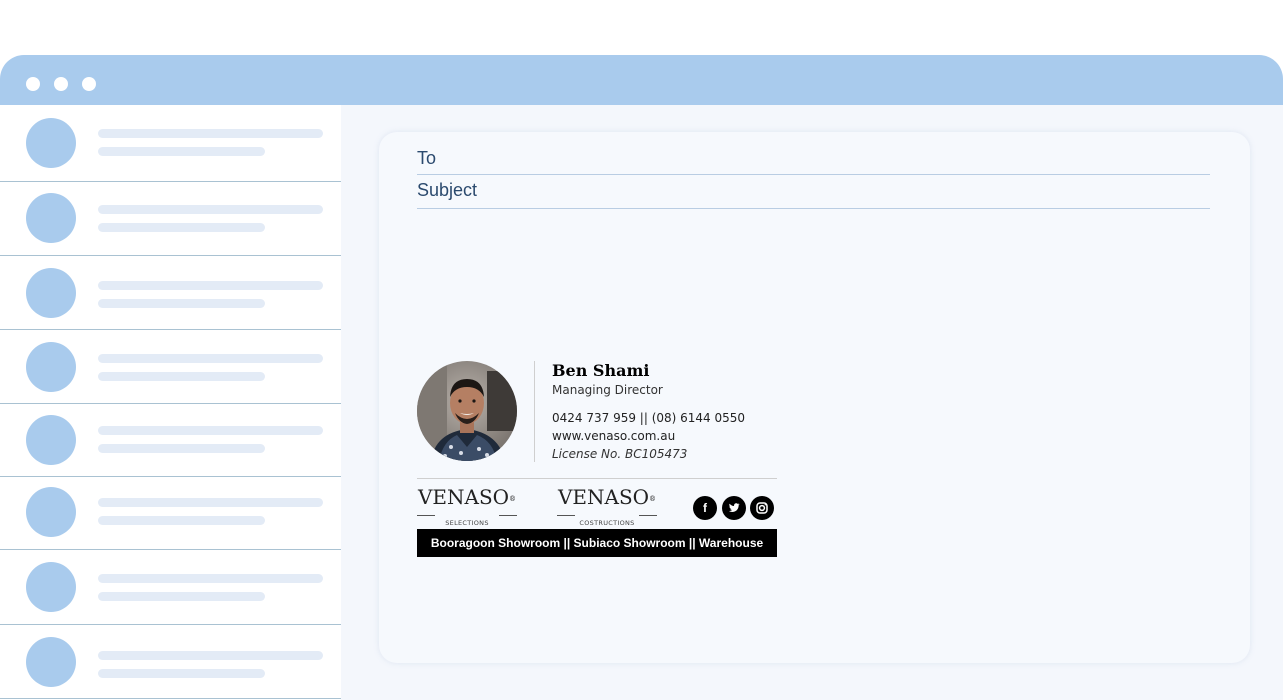 The height and width of the screenshot is (700, 1283). What do you see at coordinates (813, 194) in the screenshot?
I see `subject-field: Subject` at bounding box center [813, 194].